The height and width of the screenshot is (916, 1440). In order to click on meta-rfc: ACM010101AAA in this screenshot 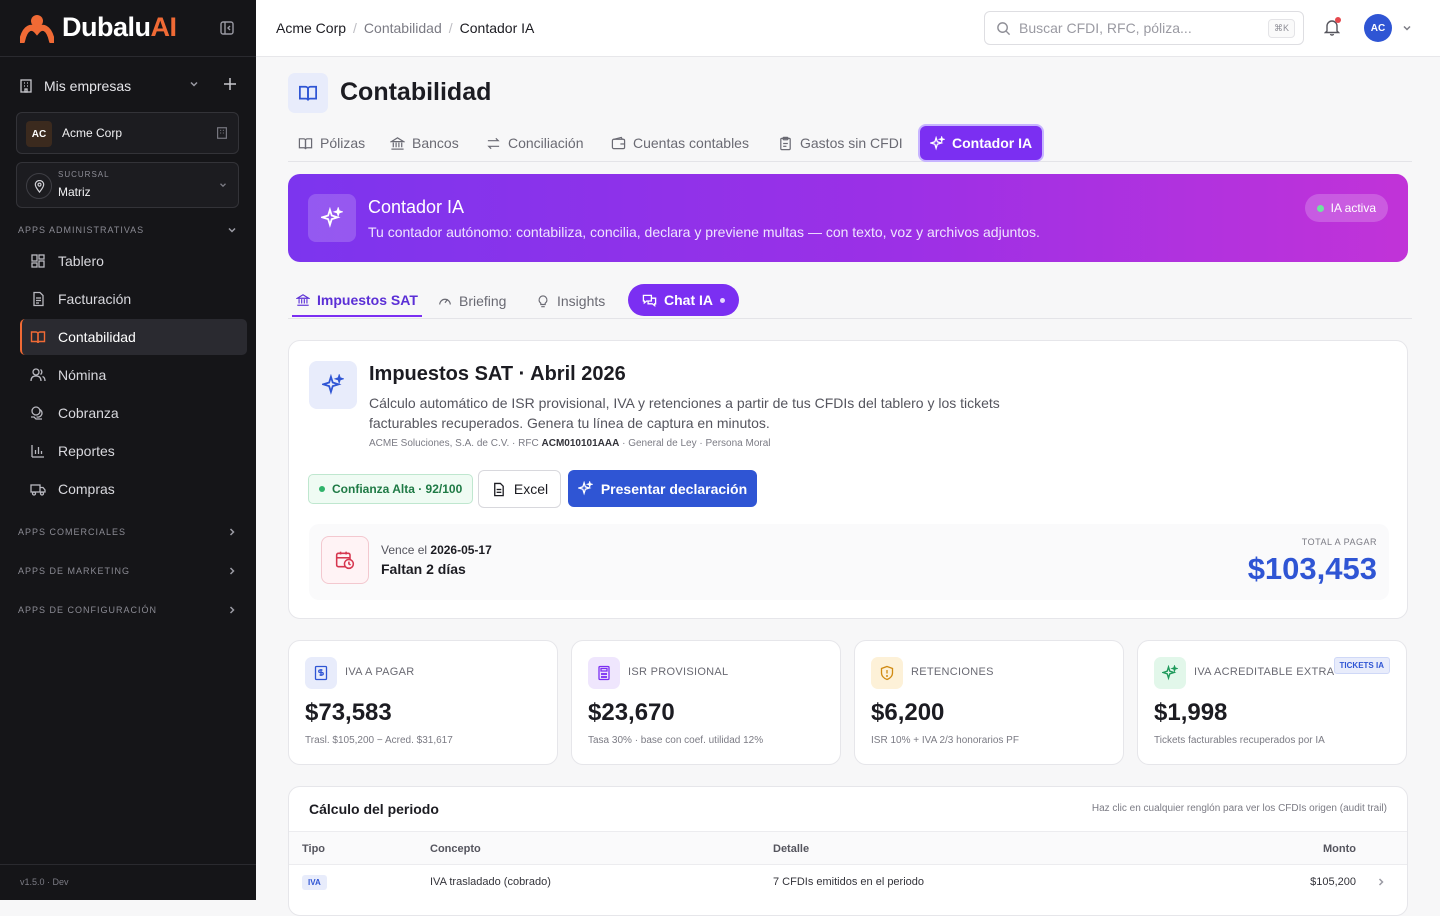, I will do `click(580, 443)`.